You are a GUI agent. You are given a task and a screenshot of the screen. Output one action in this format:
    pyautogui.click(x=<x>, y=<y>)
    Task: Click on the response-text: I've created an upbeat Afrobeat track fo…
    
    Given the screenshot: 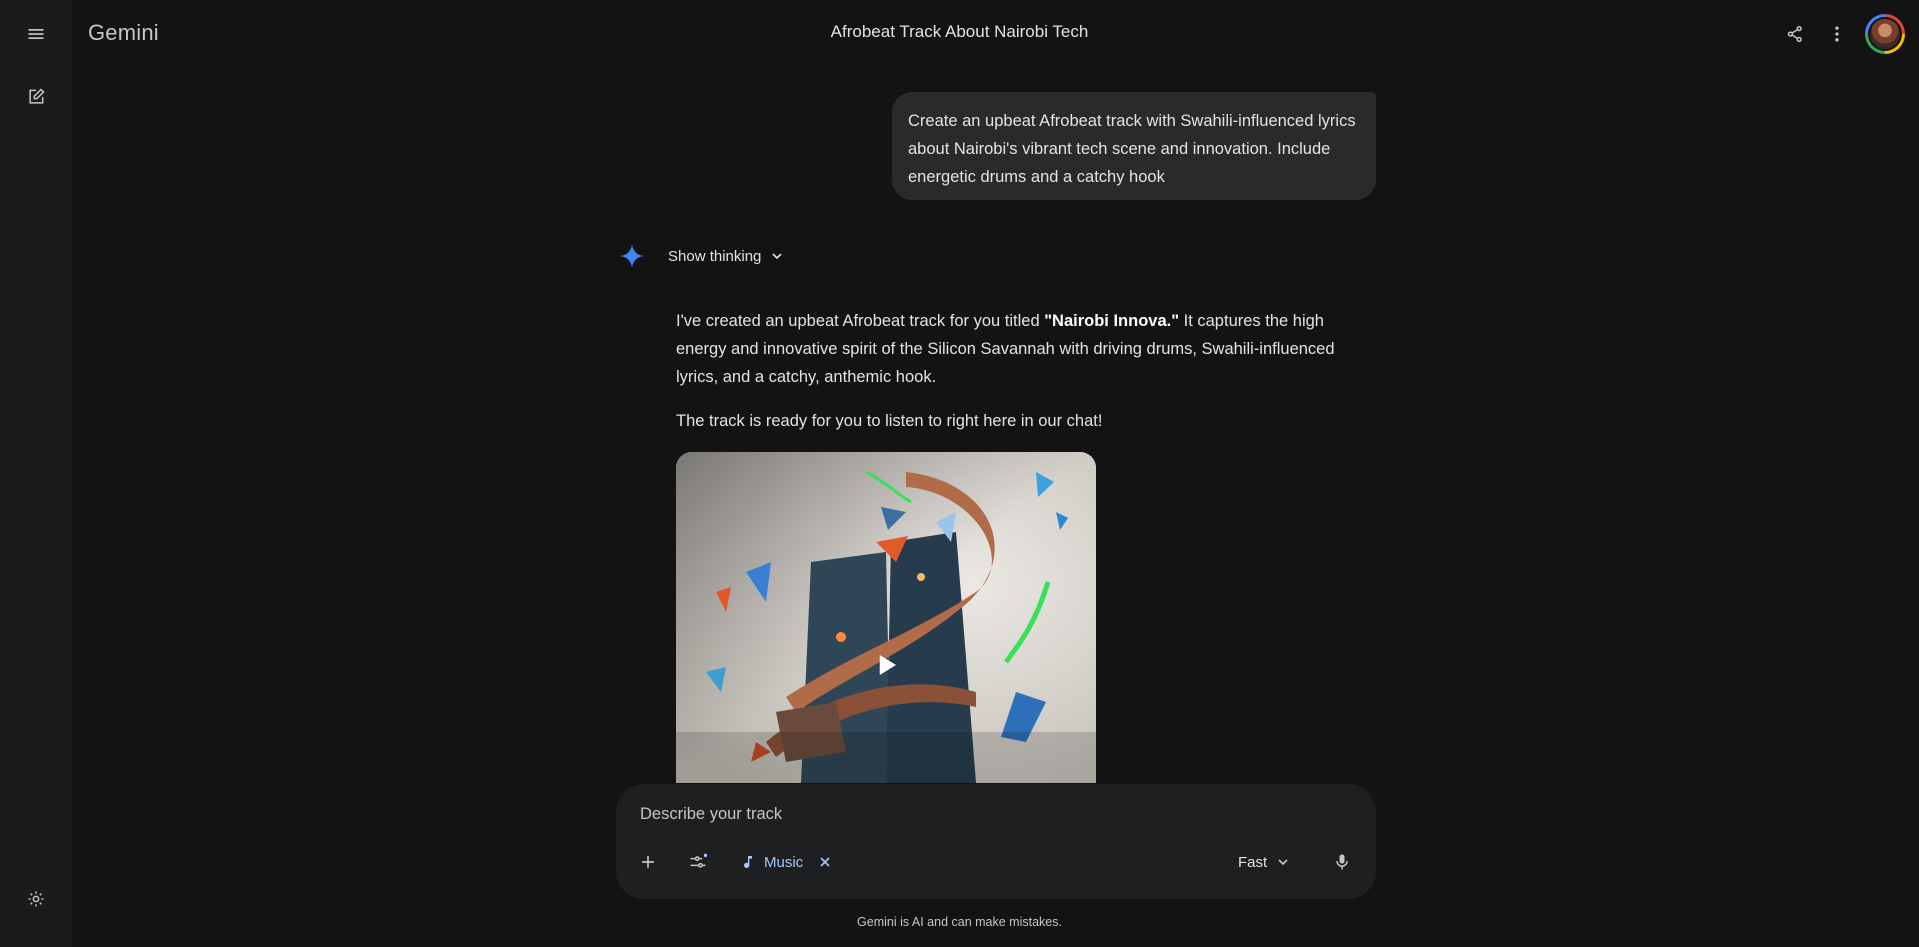 What is the action you would take?
    pyautogui.click(x=860, y=321)
    